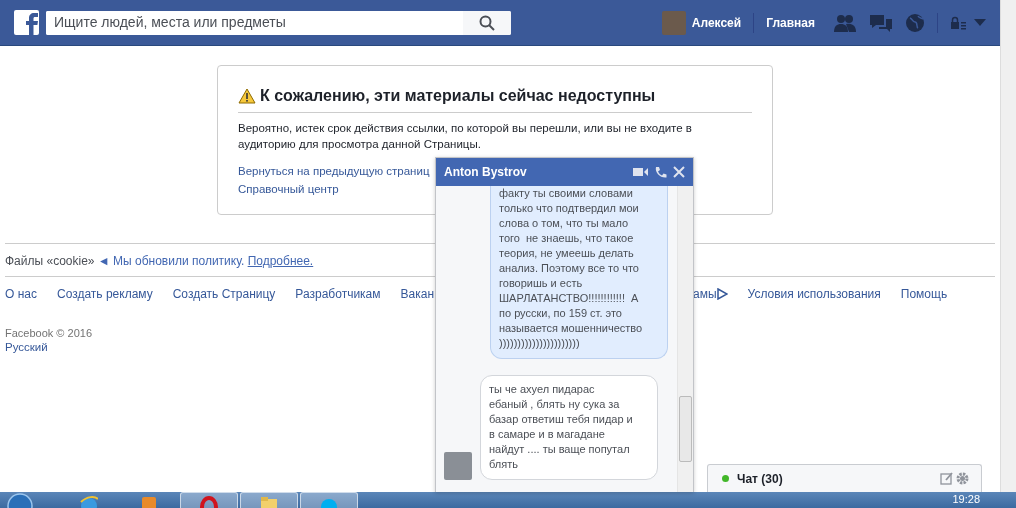  What do you see at coordinates (569, 427) in the screenshot?
I see `message-bubble: ты че ахуел пидарас ебаный , блять ну сука за базар ответиш тебя пидар и в самаре и в магадане найдут .... ты ваще попутал блять` at bounding box center [569, 427].